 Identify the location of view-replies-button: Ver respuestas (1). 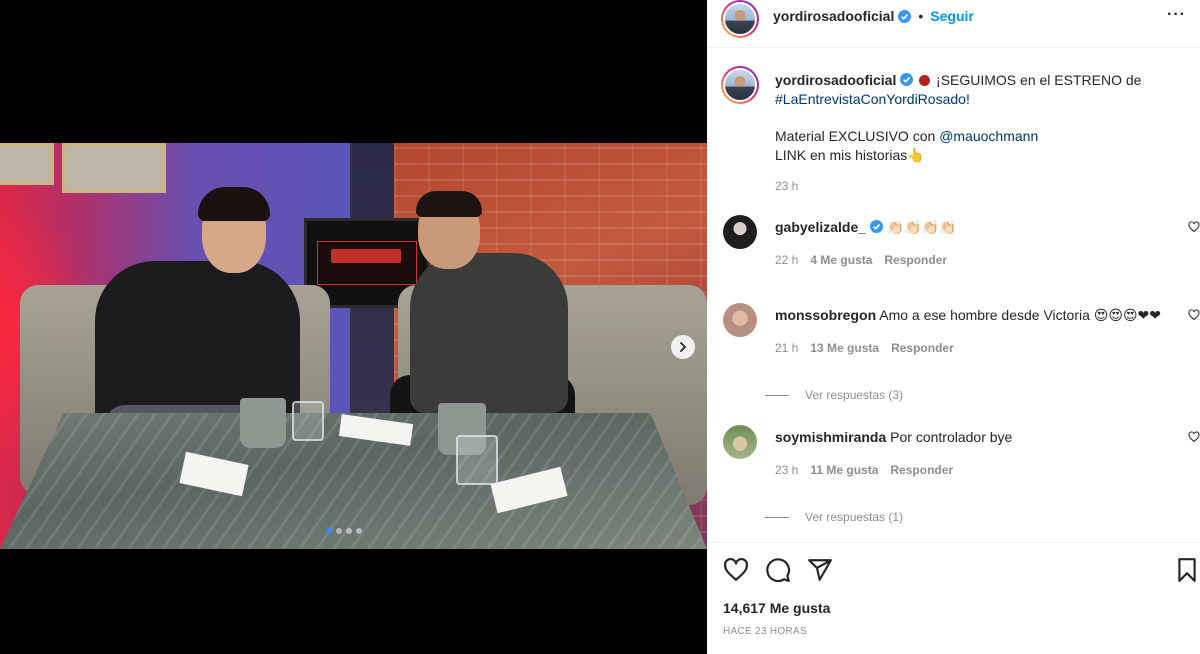
(834, 517).